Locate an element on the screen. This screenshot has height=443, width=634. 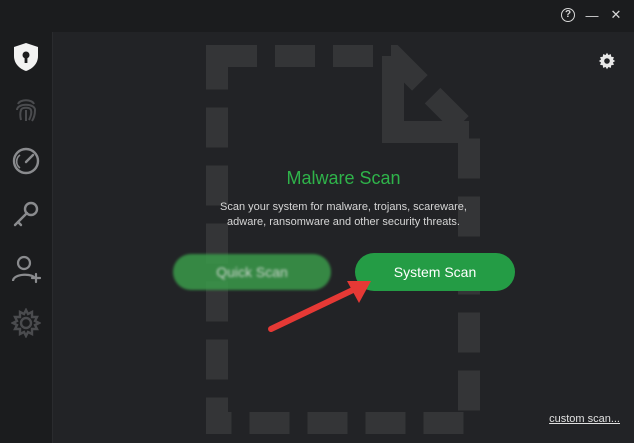
shield-icon is located at coordinates (26, 57).